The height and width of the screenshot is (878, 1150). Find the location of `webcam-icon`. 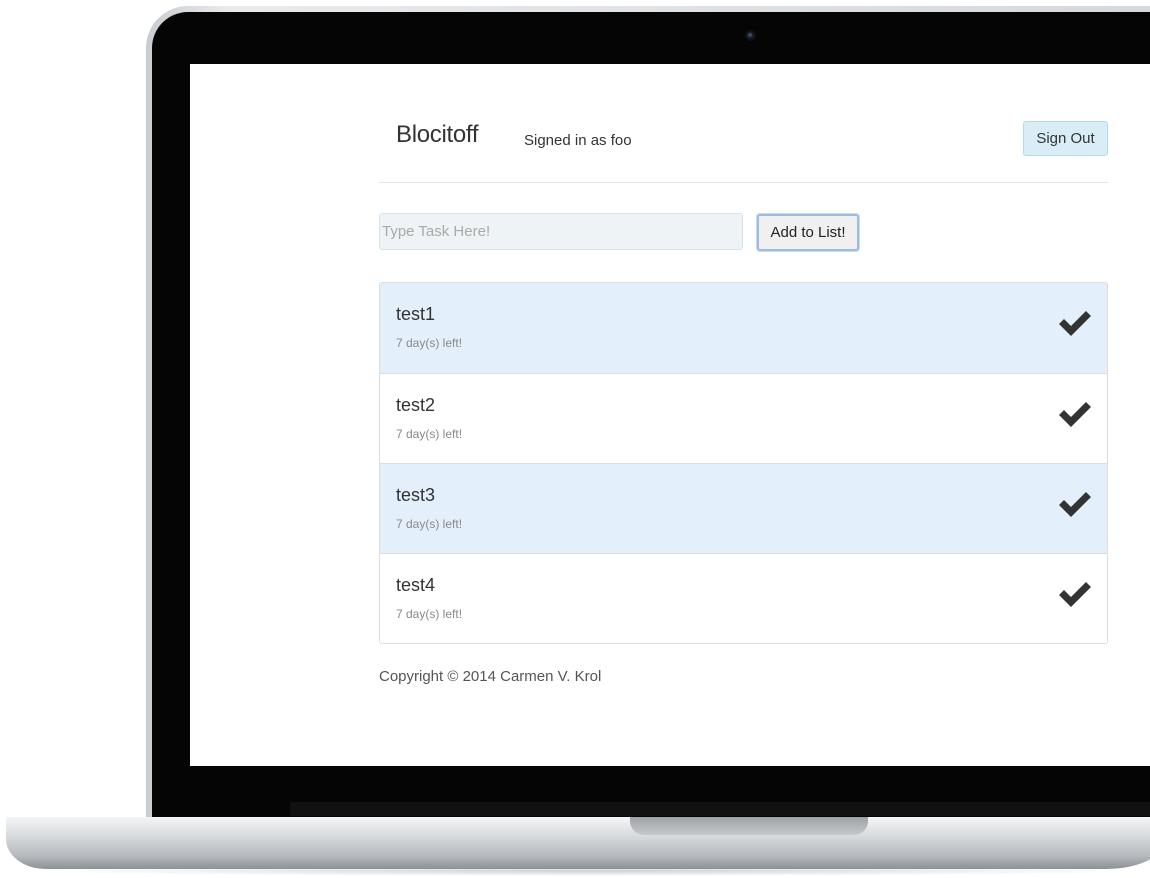

webcam-icon is located at coordinates (750, 35).